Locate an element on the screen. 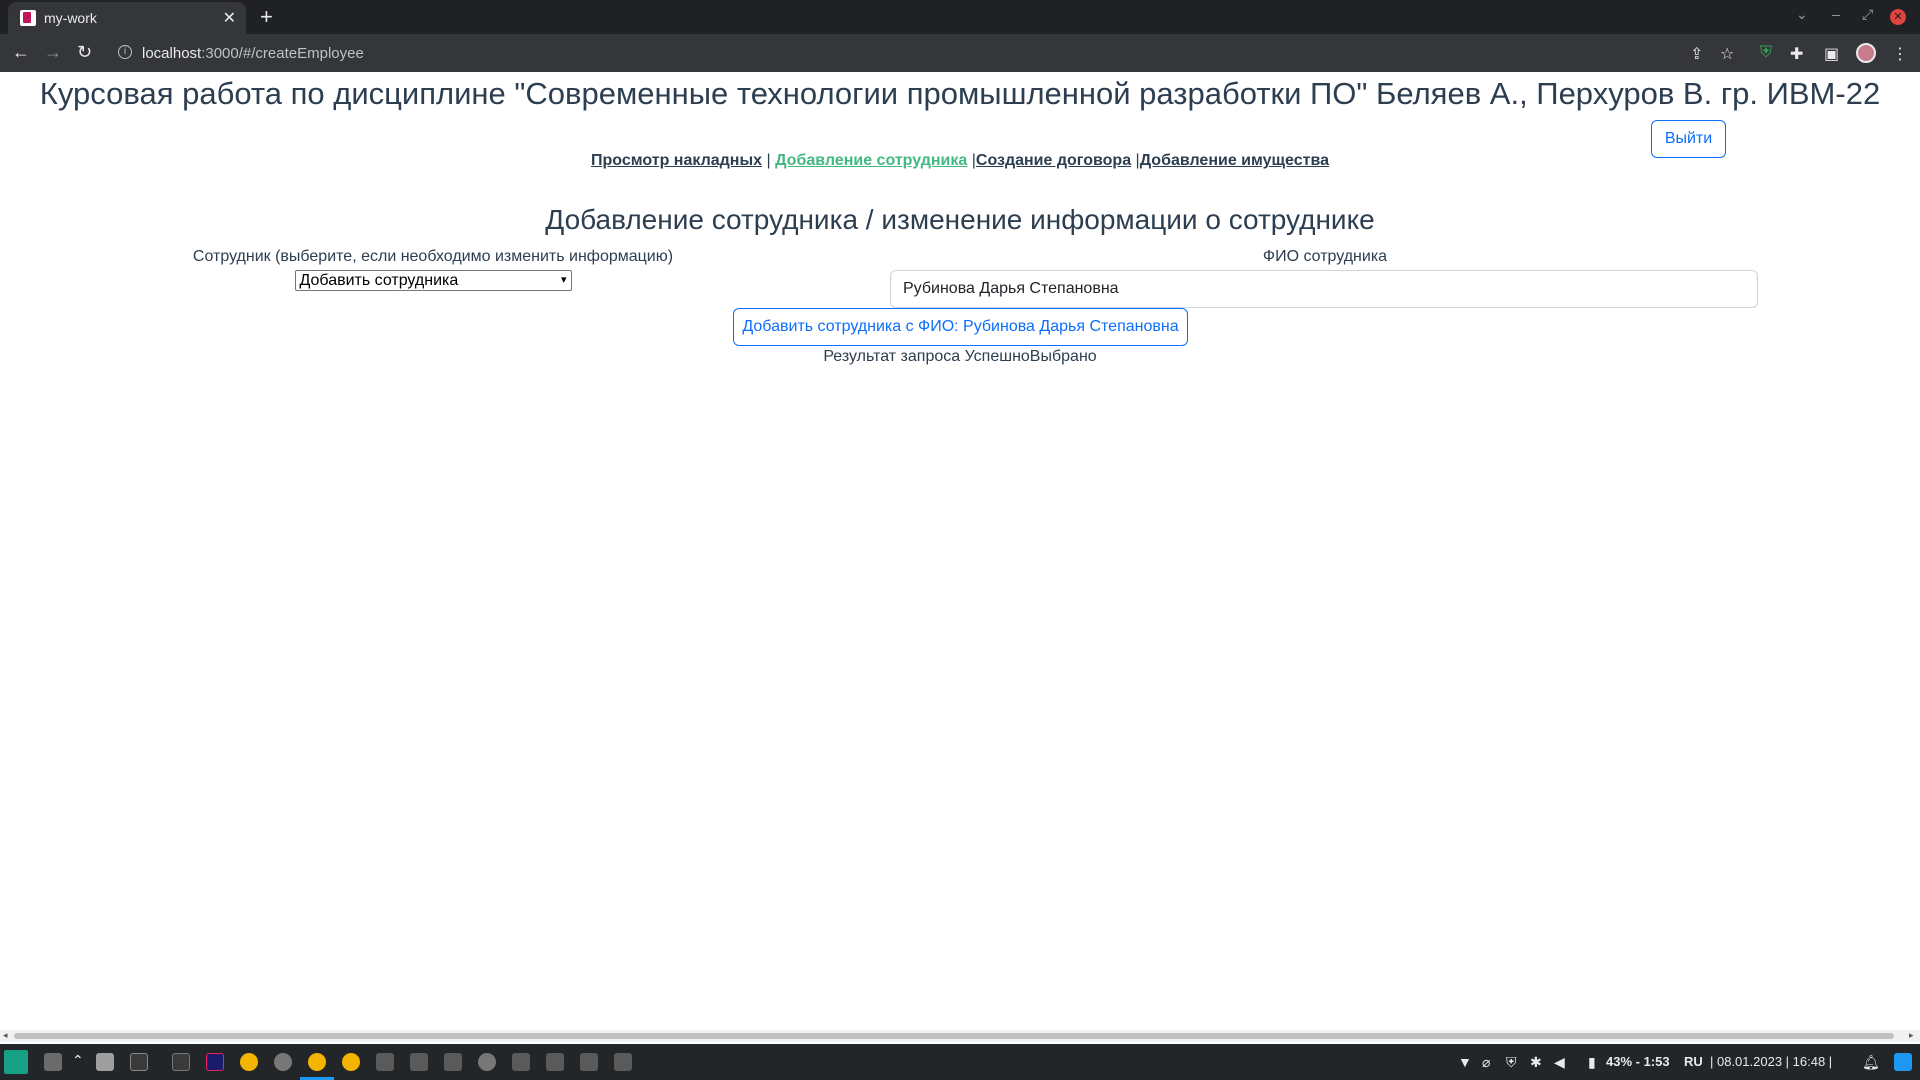  horizontal-scrollbar: ◂ ▸ is located at coordinates (960, 1036).